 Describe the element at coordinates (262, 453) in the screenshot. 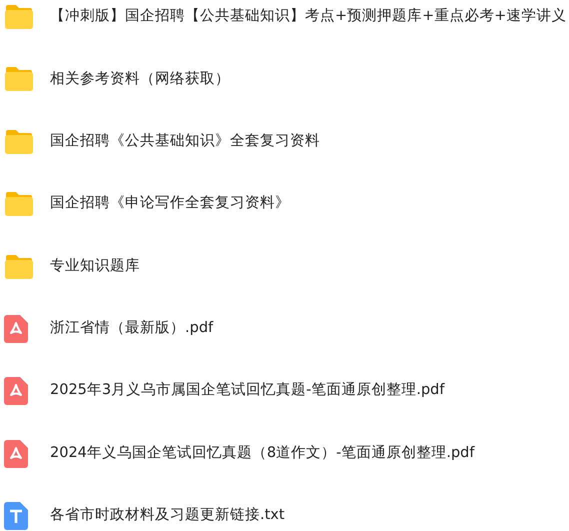

I see `file-name: 2024年义乌国企笔试回忆真题（8道作文）-笔面通原创整理.pdf` at that location.